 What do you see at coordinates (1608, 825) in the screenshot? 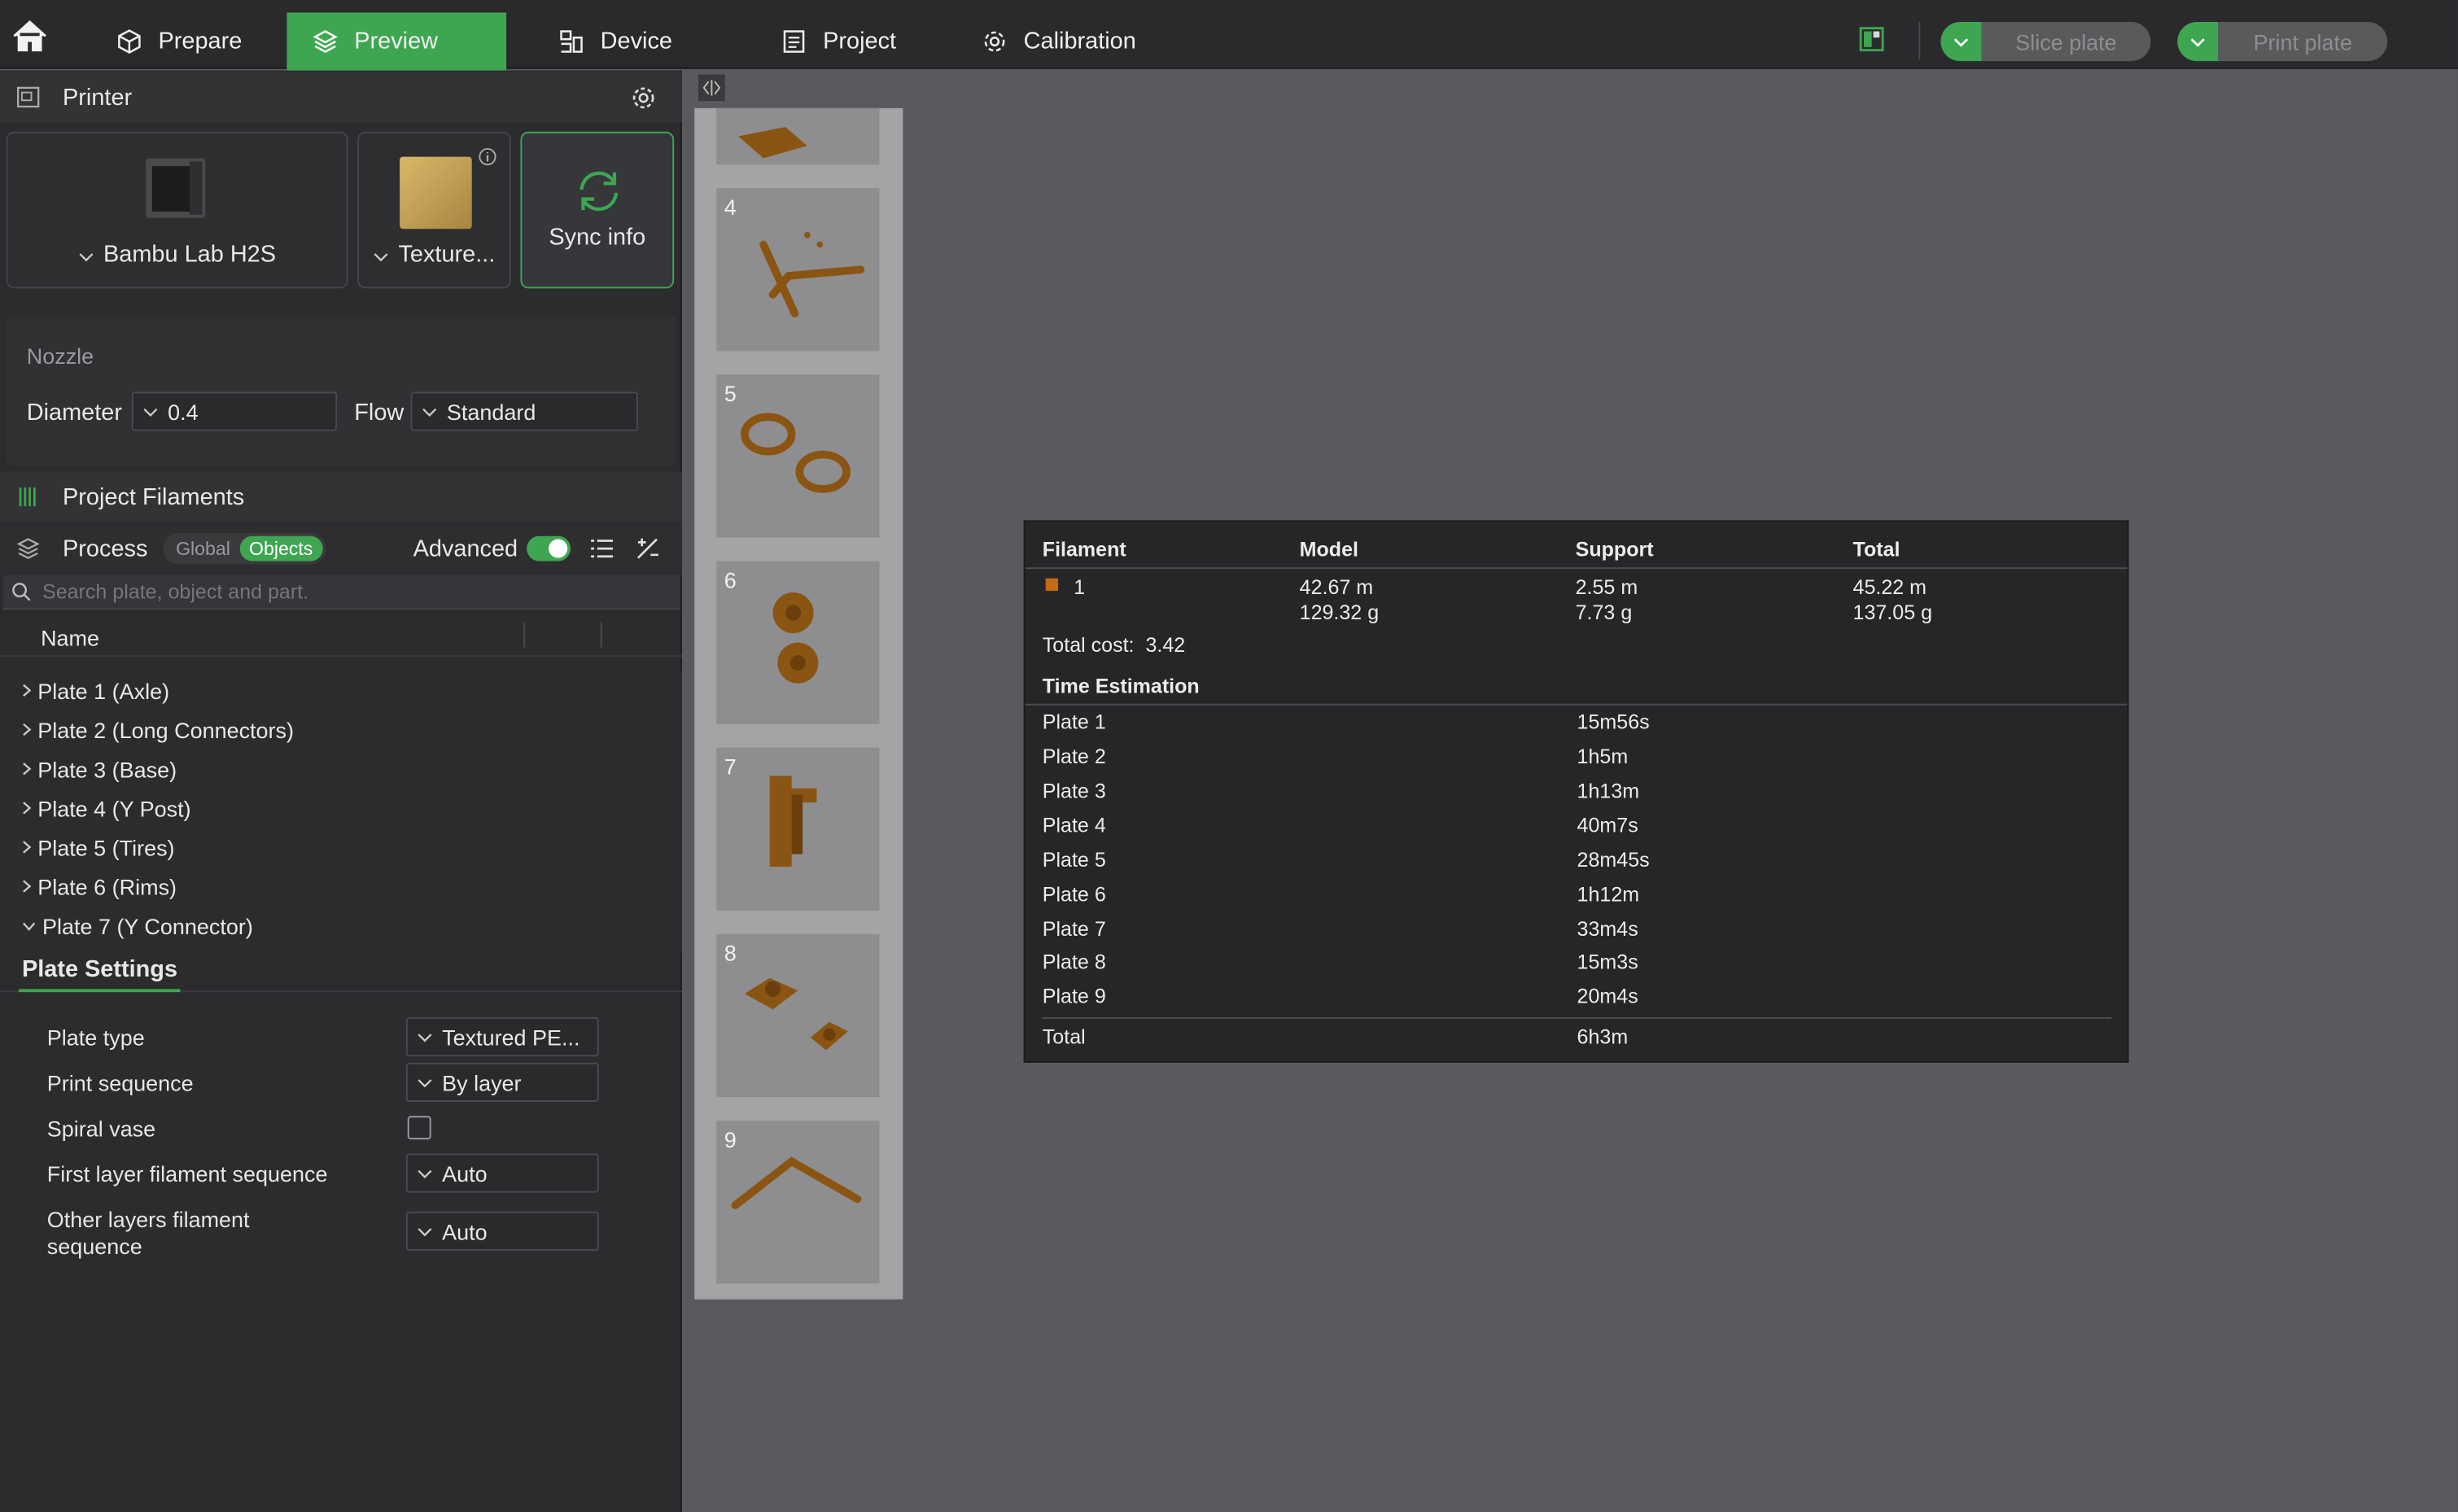
I see `time-row-value: 40m7s` at bounding box center [1608, 825].